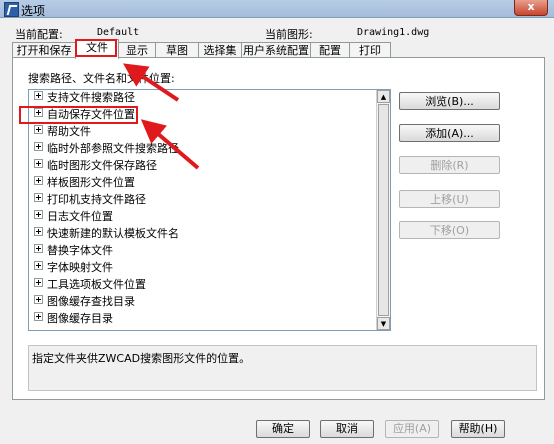 Image resolution: width=554 pixels, height=444 pixels. Describe the element at coordinates (101, 78) in the screenshot. I see `section-label: 搜索路径、文件名和文件位置:` at that location.